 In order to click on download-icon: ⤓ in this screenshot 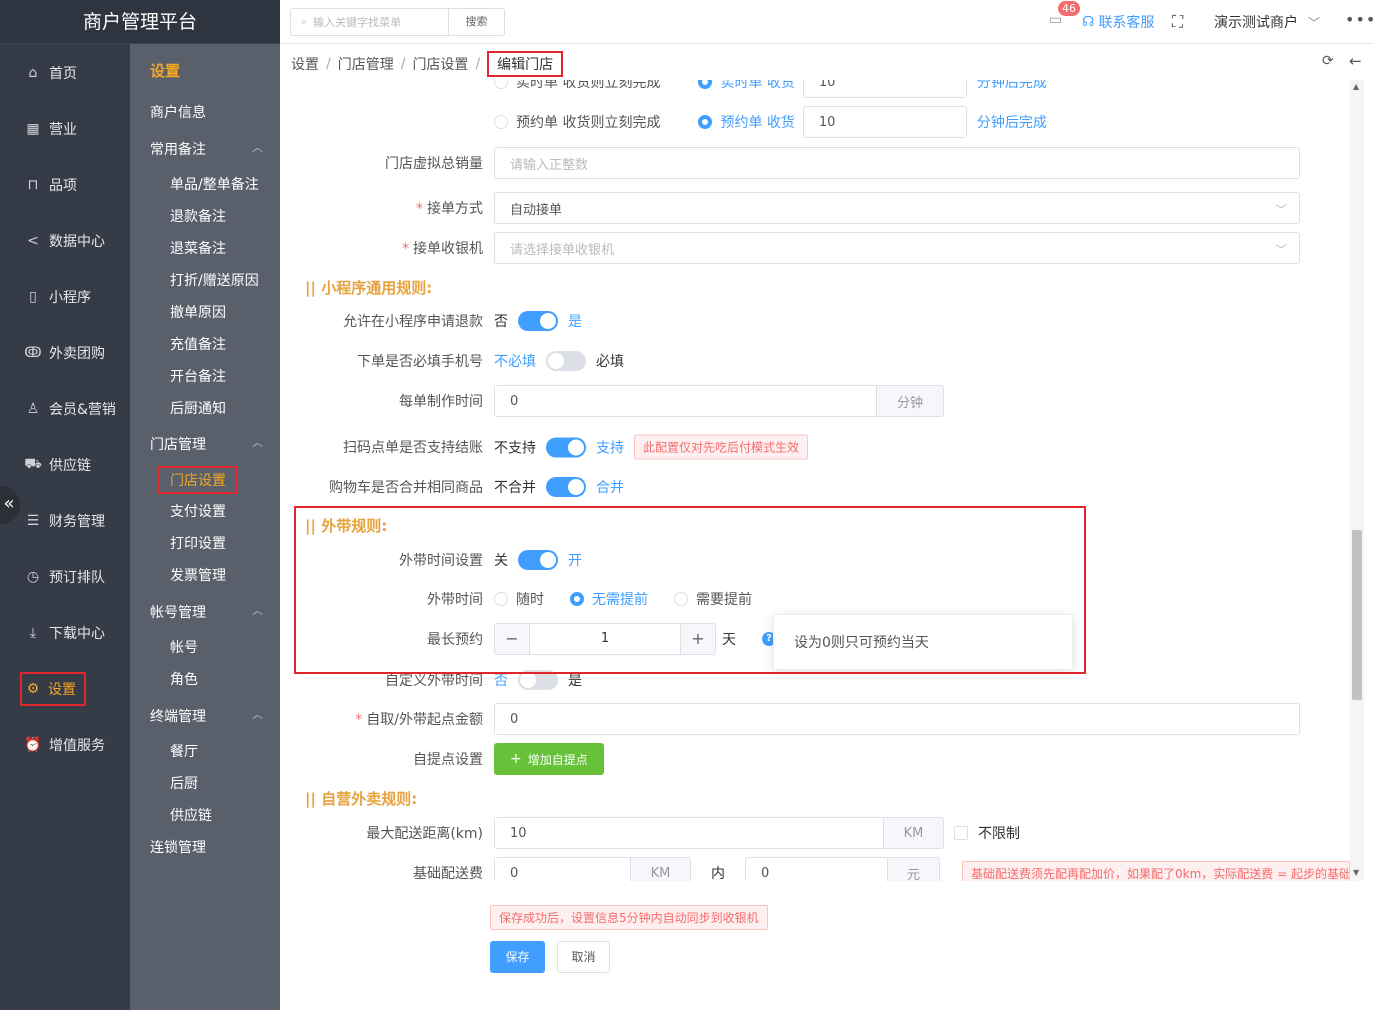, I will do `click(33, 633)`.